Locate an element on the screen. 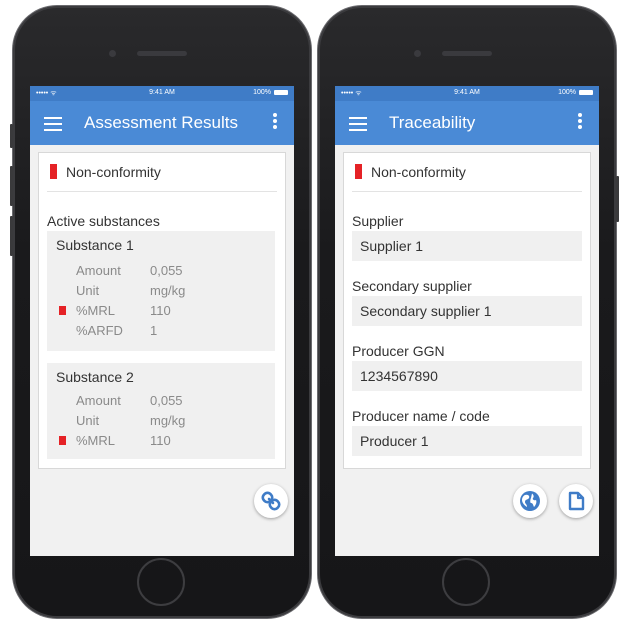 The width and height of the screenshot is (627, 625). arfd-key: %ARFD is located at coordinates (99, 330).